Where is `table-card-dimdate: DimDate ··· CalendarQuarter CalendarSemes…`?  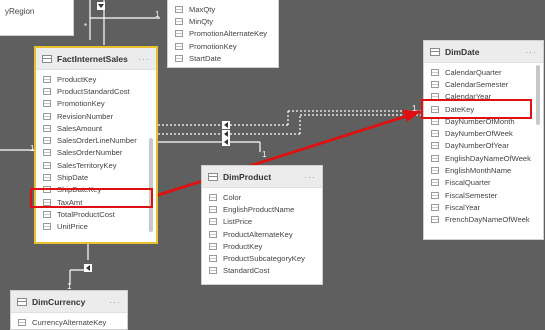
table-card-dimdate: DimDate ··· CalendarQuarter CalendarSemes… is located at coordinates (483, 140).